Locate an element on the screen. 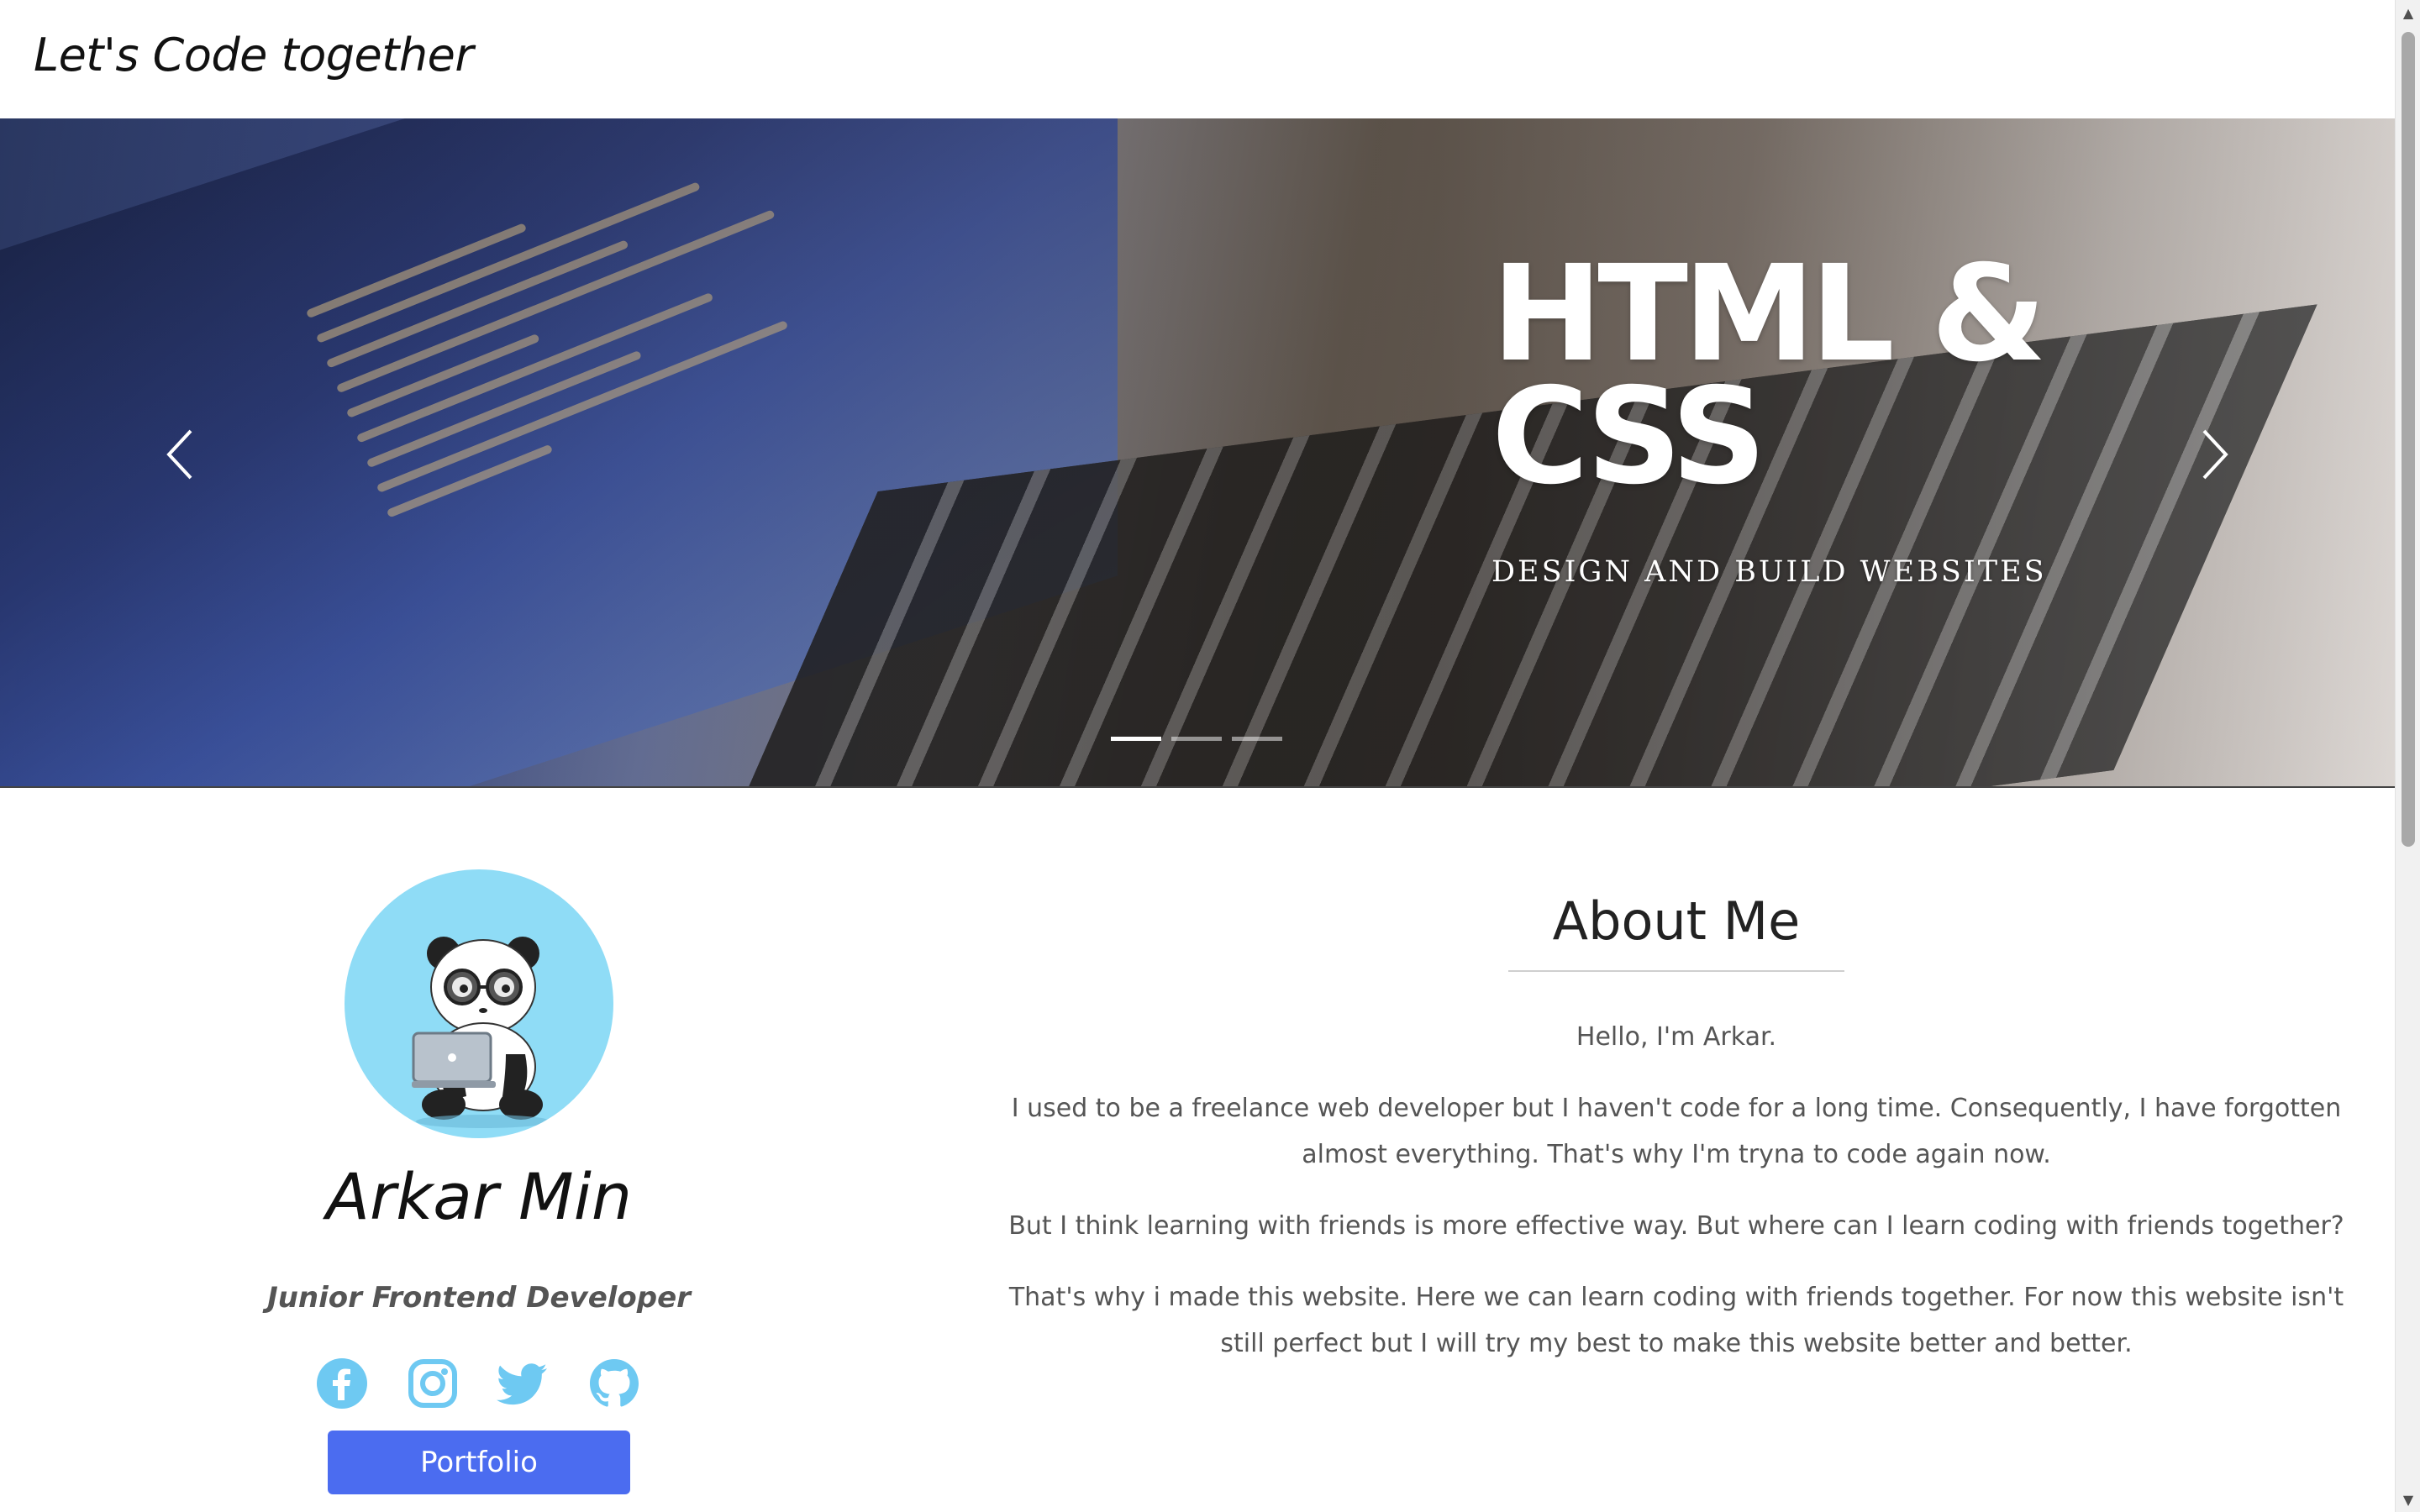 Image resolution: width=2420 pixels, height=1512 pixels. hero-subtitle: DESIGN AND BUILD WEBSITES is located at coordinates (1769, 572).